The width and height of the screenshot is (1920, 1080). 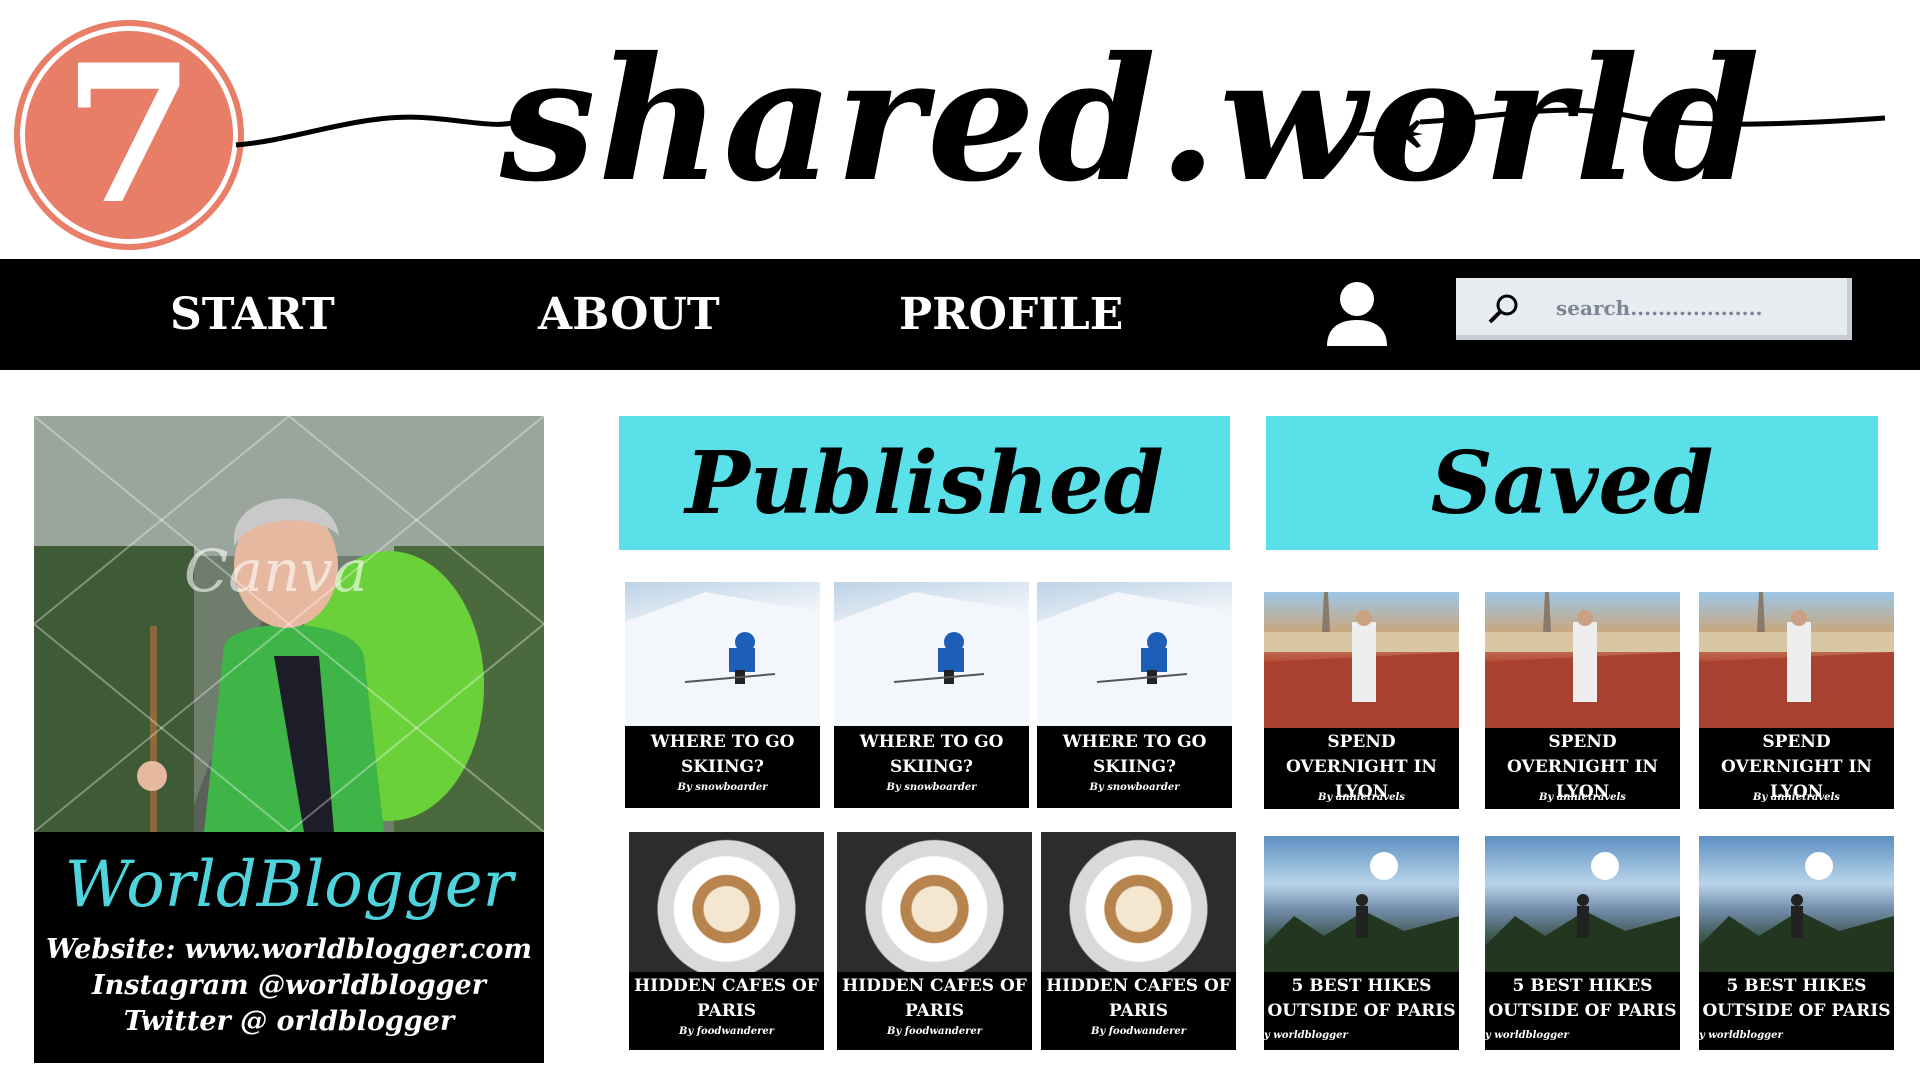 I want to click on published-section-header: Published, so click(x=924, y=483).